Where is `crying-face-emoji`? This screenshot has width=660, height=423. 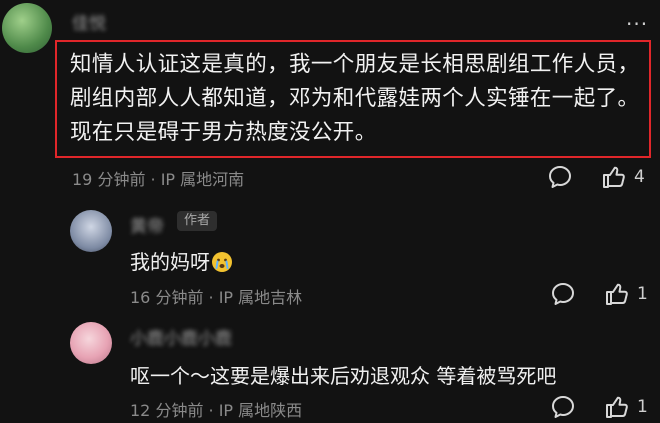 crying-face-emoji is located at coordinates (222, 262).